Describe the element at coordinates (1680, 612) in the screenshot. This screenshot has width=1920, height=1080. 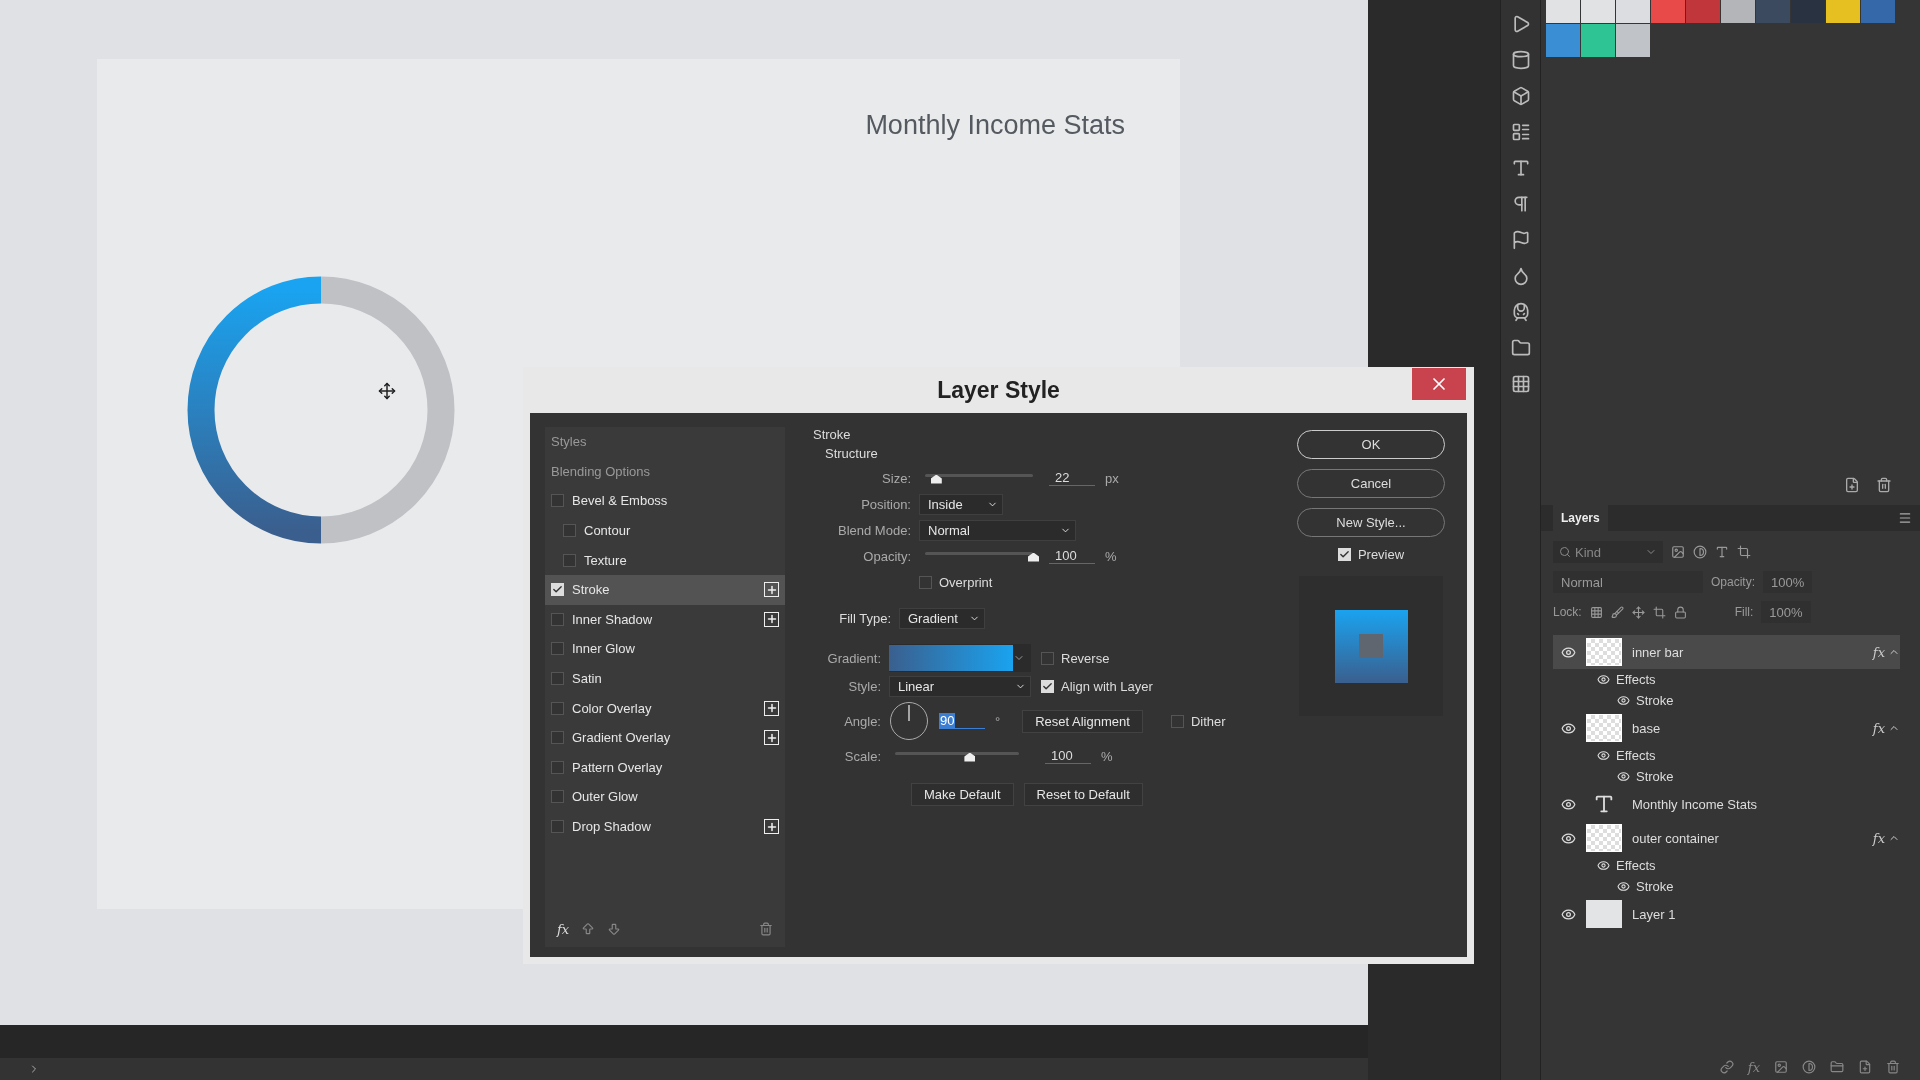
I see `lock-icon` at that location.